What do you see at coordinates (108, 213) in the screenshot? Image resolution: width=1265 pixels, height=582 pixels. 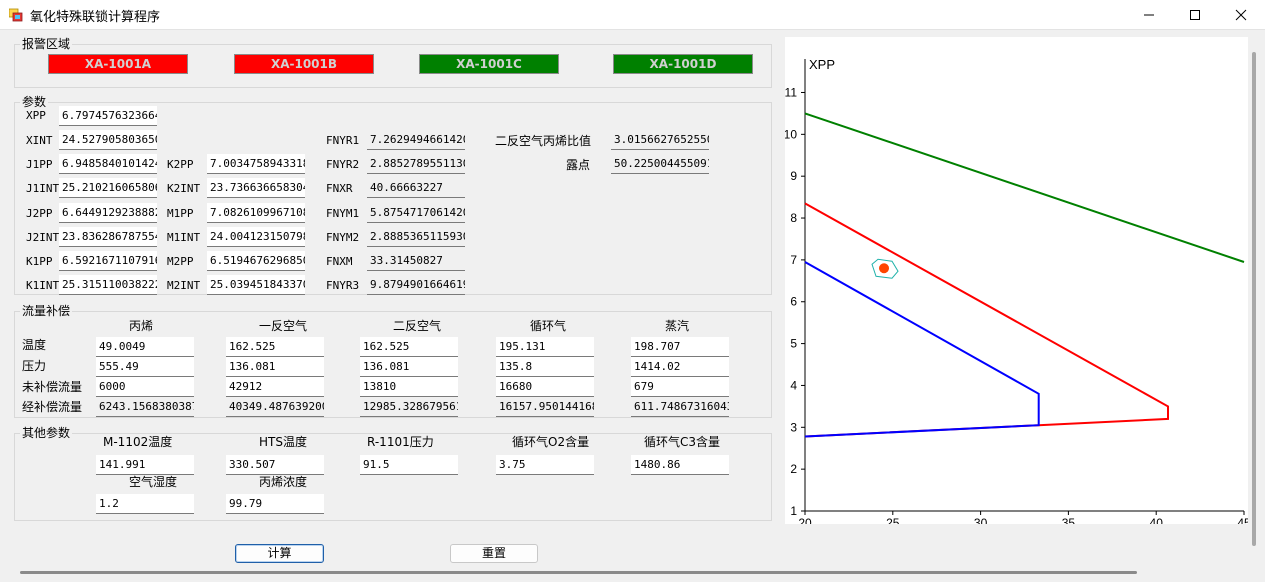 I see `j2pp-field: 6.64491292388826` at bounding box center [108, 213].